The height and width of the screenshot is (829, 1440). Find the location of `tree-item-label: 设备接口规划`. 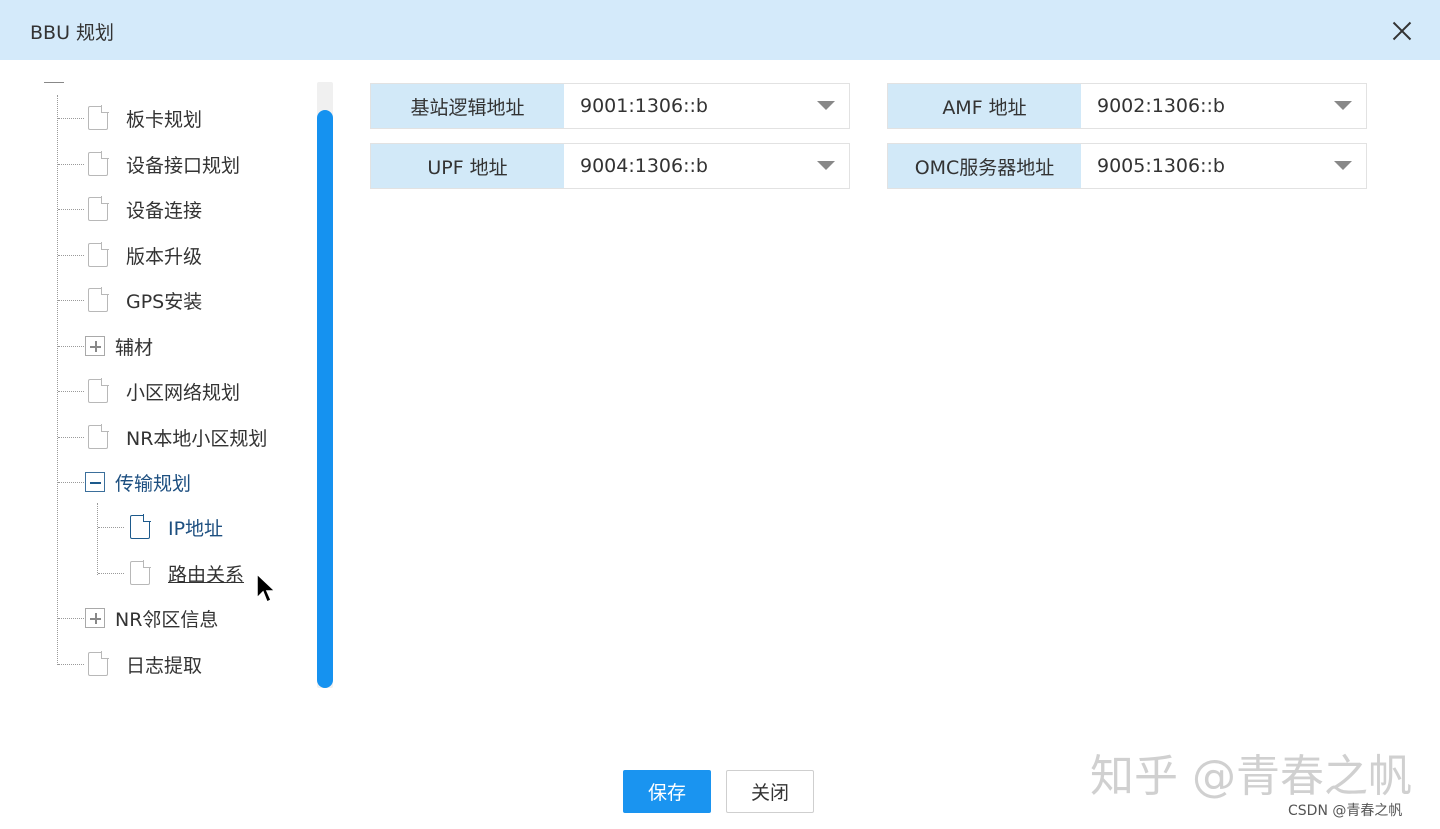

tree-item-label: 设备接口规划 is located at coordinates (183, 165).